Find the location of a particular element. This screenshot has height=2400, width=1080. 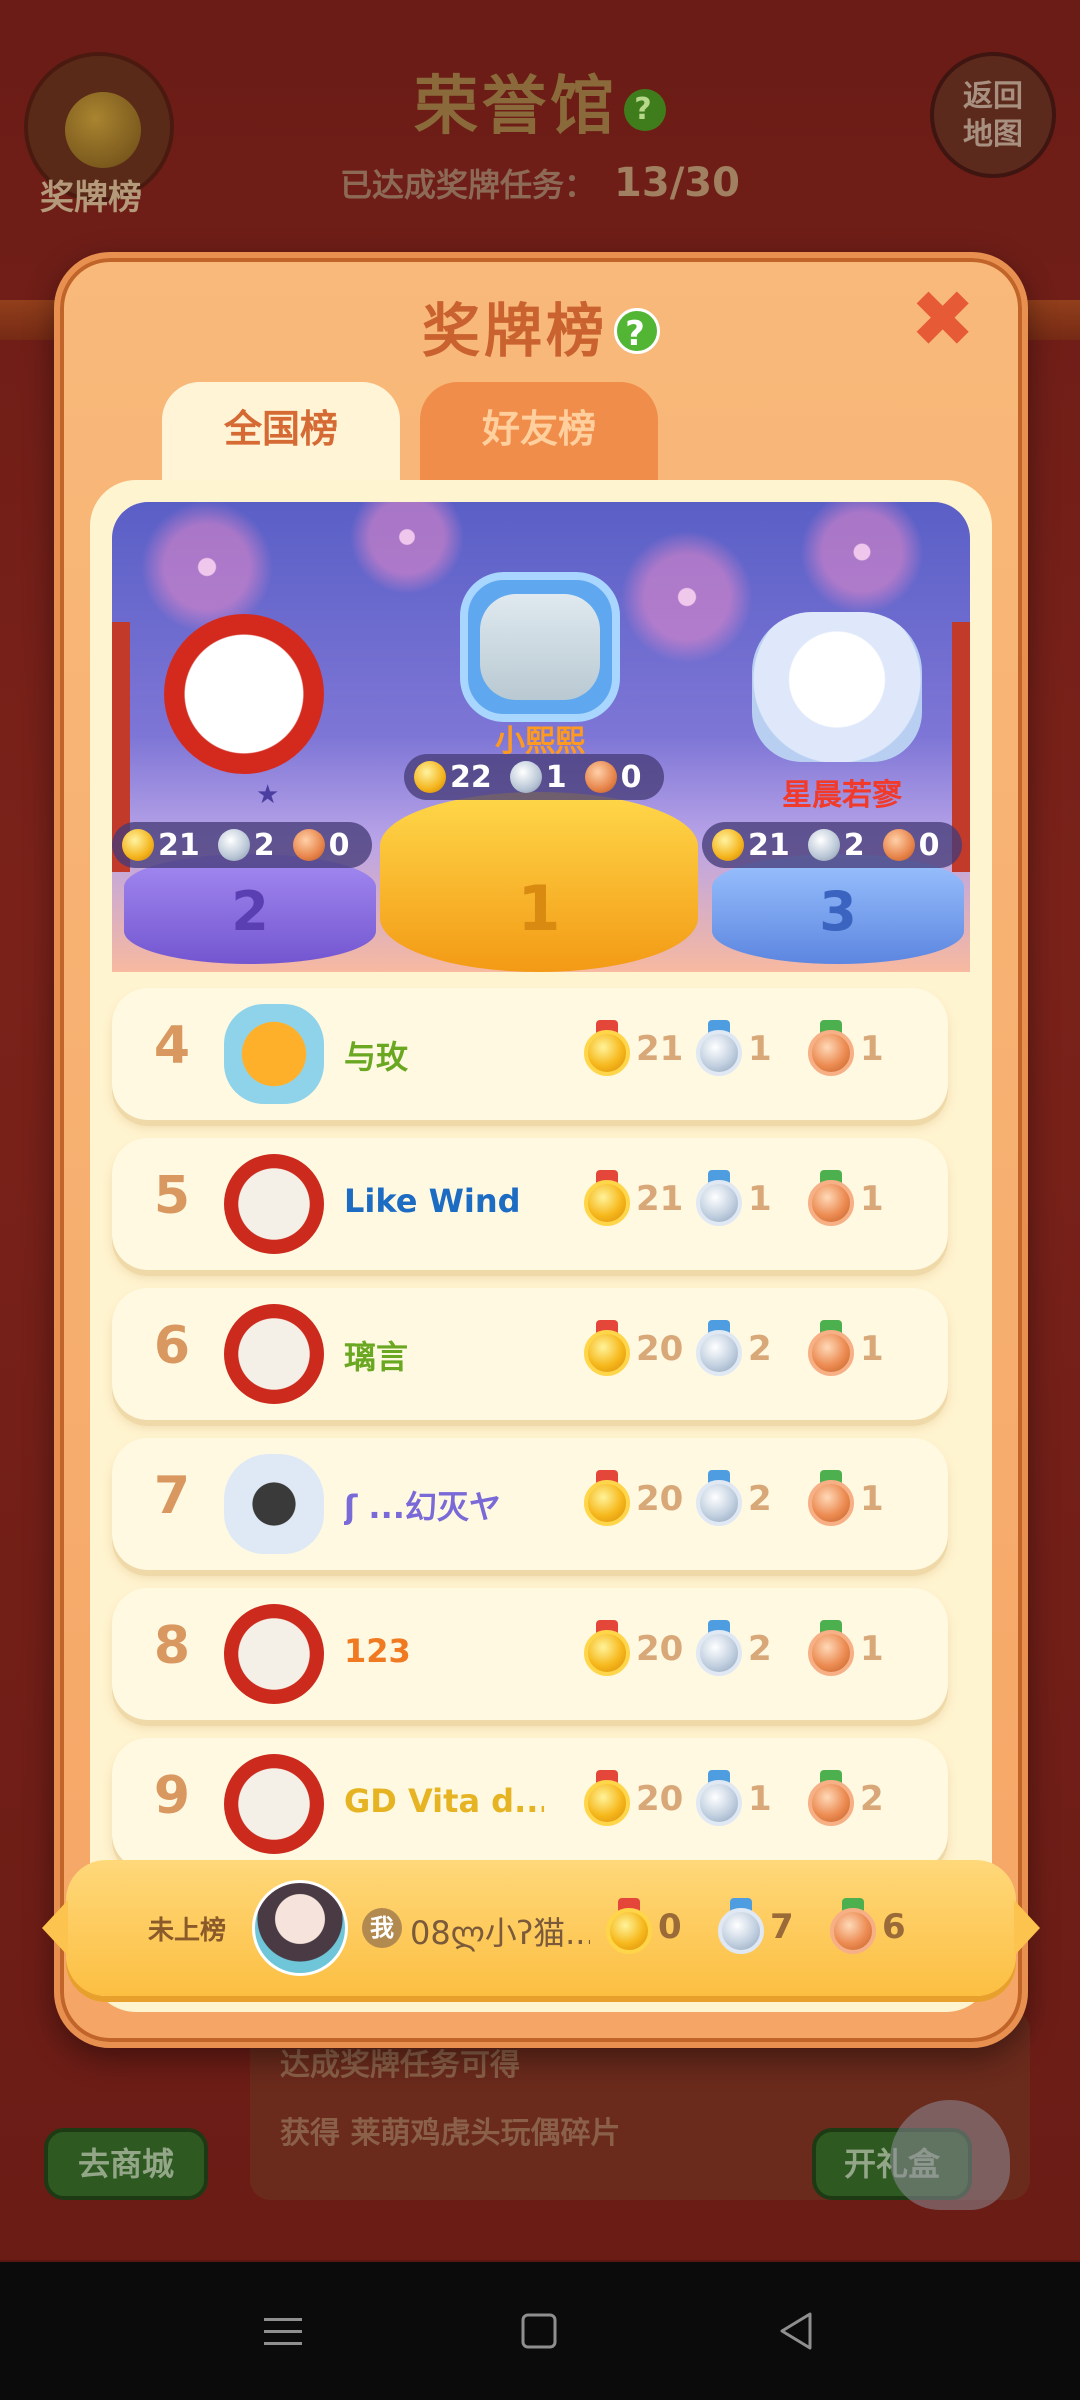

pedestal-first: 1 is located at coordinates (539, 882).